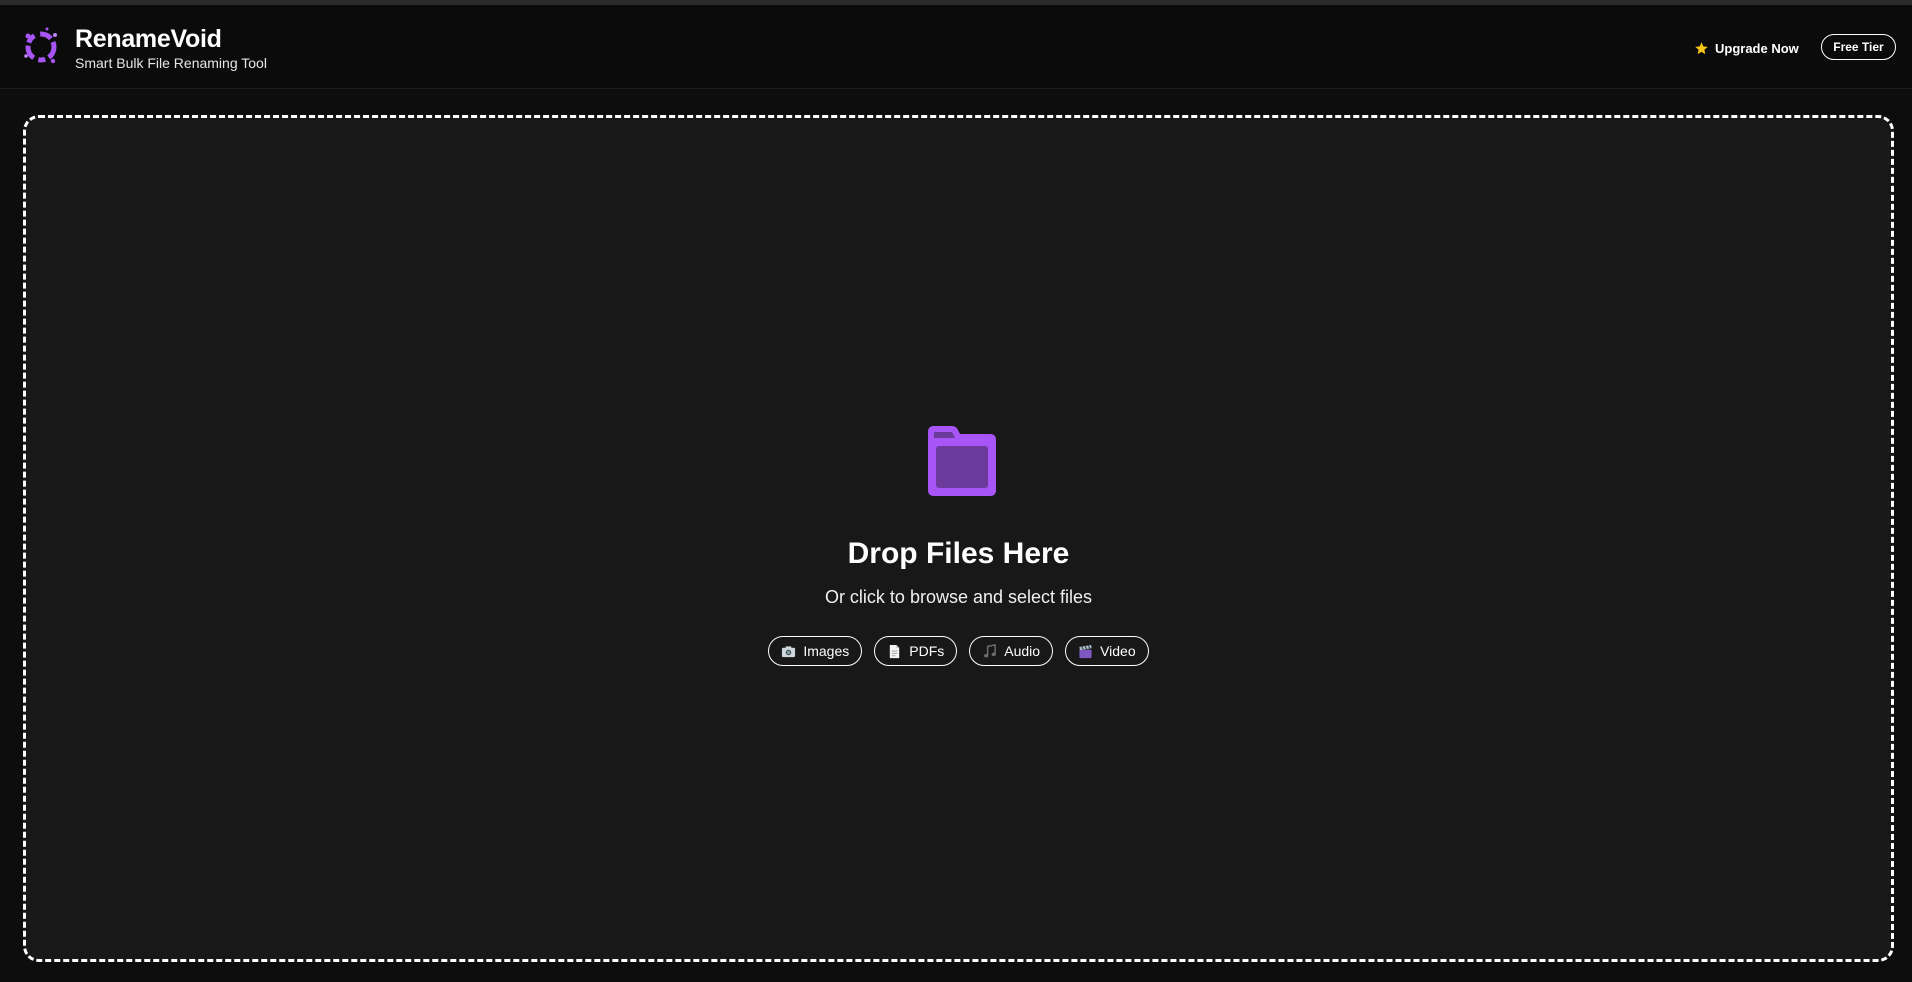 This screenshot has height=982, width=1912. Describe the element at coordinates (789, 651) in the screenshot. I see `camera-icon` at that location.